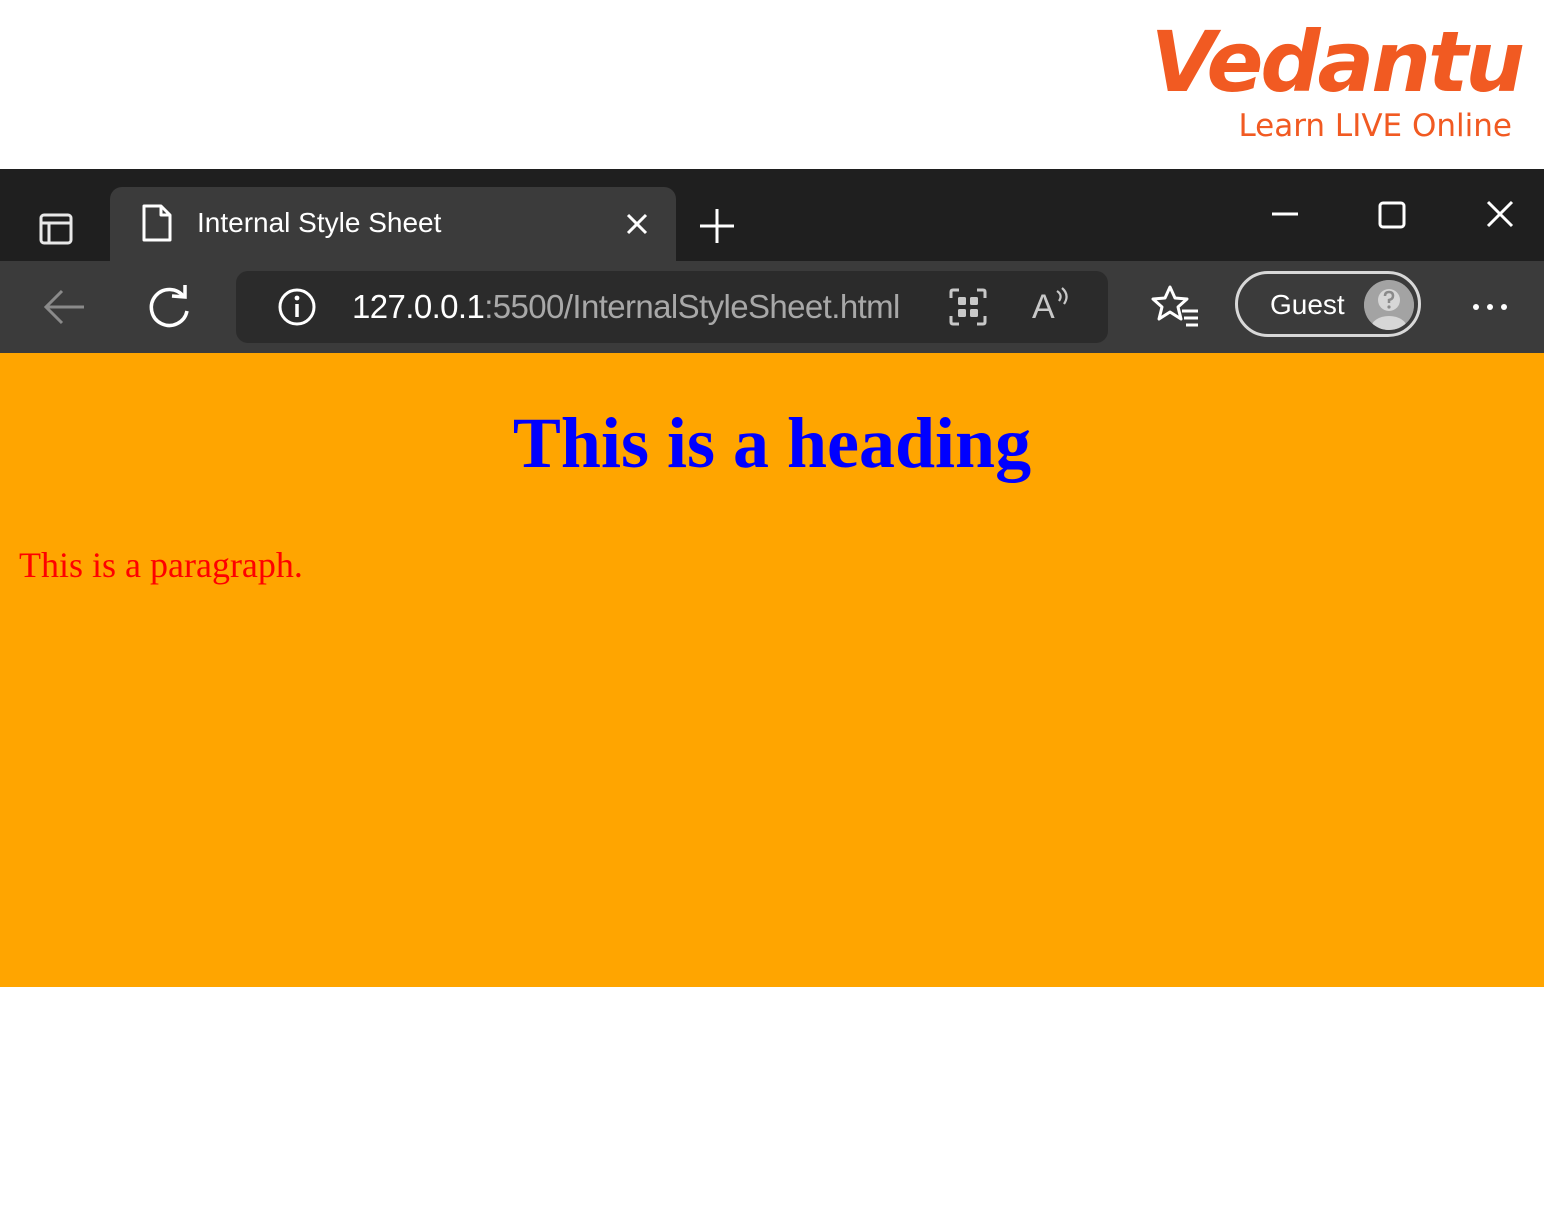 This screenshot has width=1544, height=1216. I want to click on url-path: :5500/InternalStyleSheet.html, so click(692, 306).